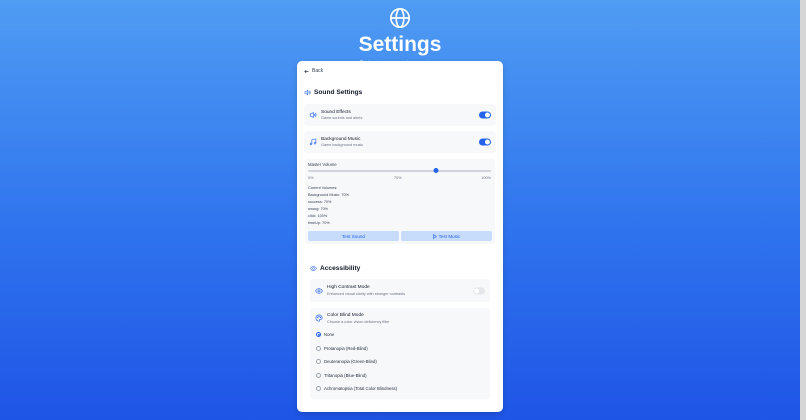  Describe the element at coordinates (486, 178) in the screenshot. I see `tick-max: 100%` at that location.